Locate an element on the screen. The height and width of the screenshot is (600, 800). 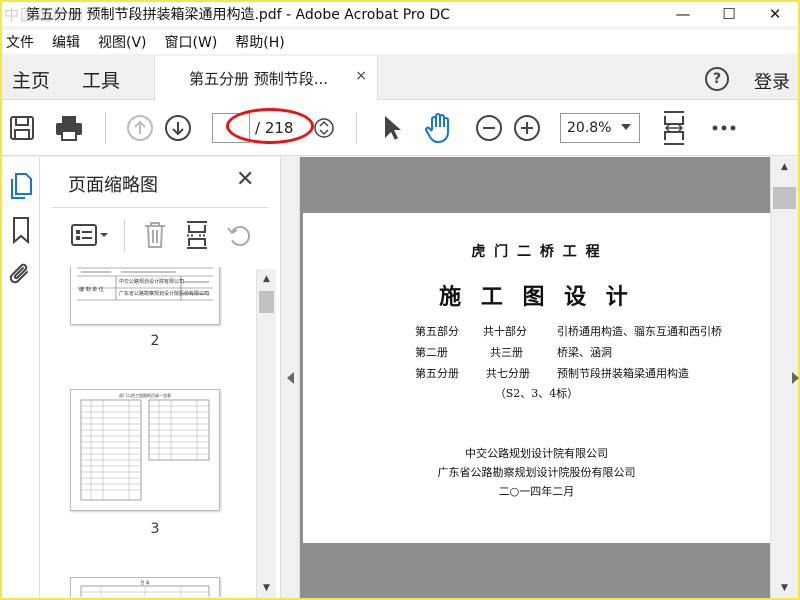
menu-edit: 编辑 is located at coordinates (69, 42).